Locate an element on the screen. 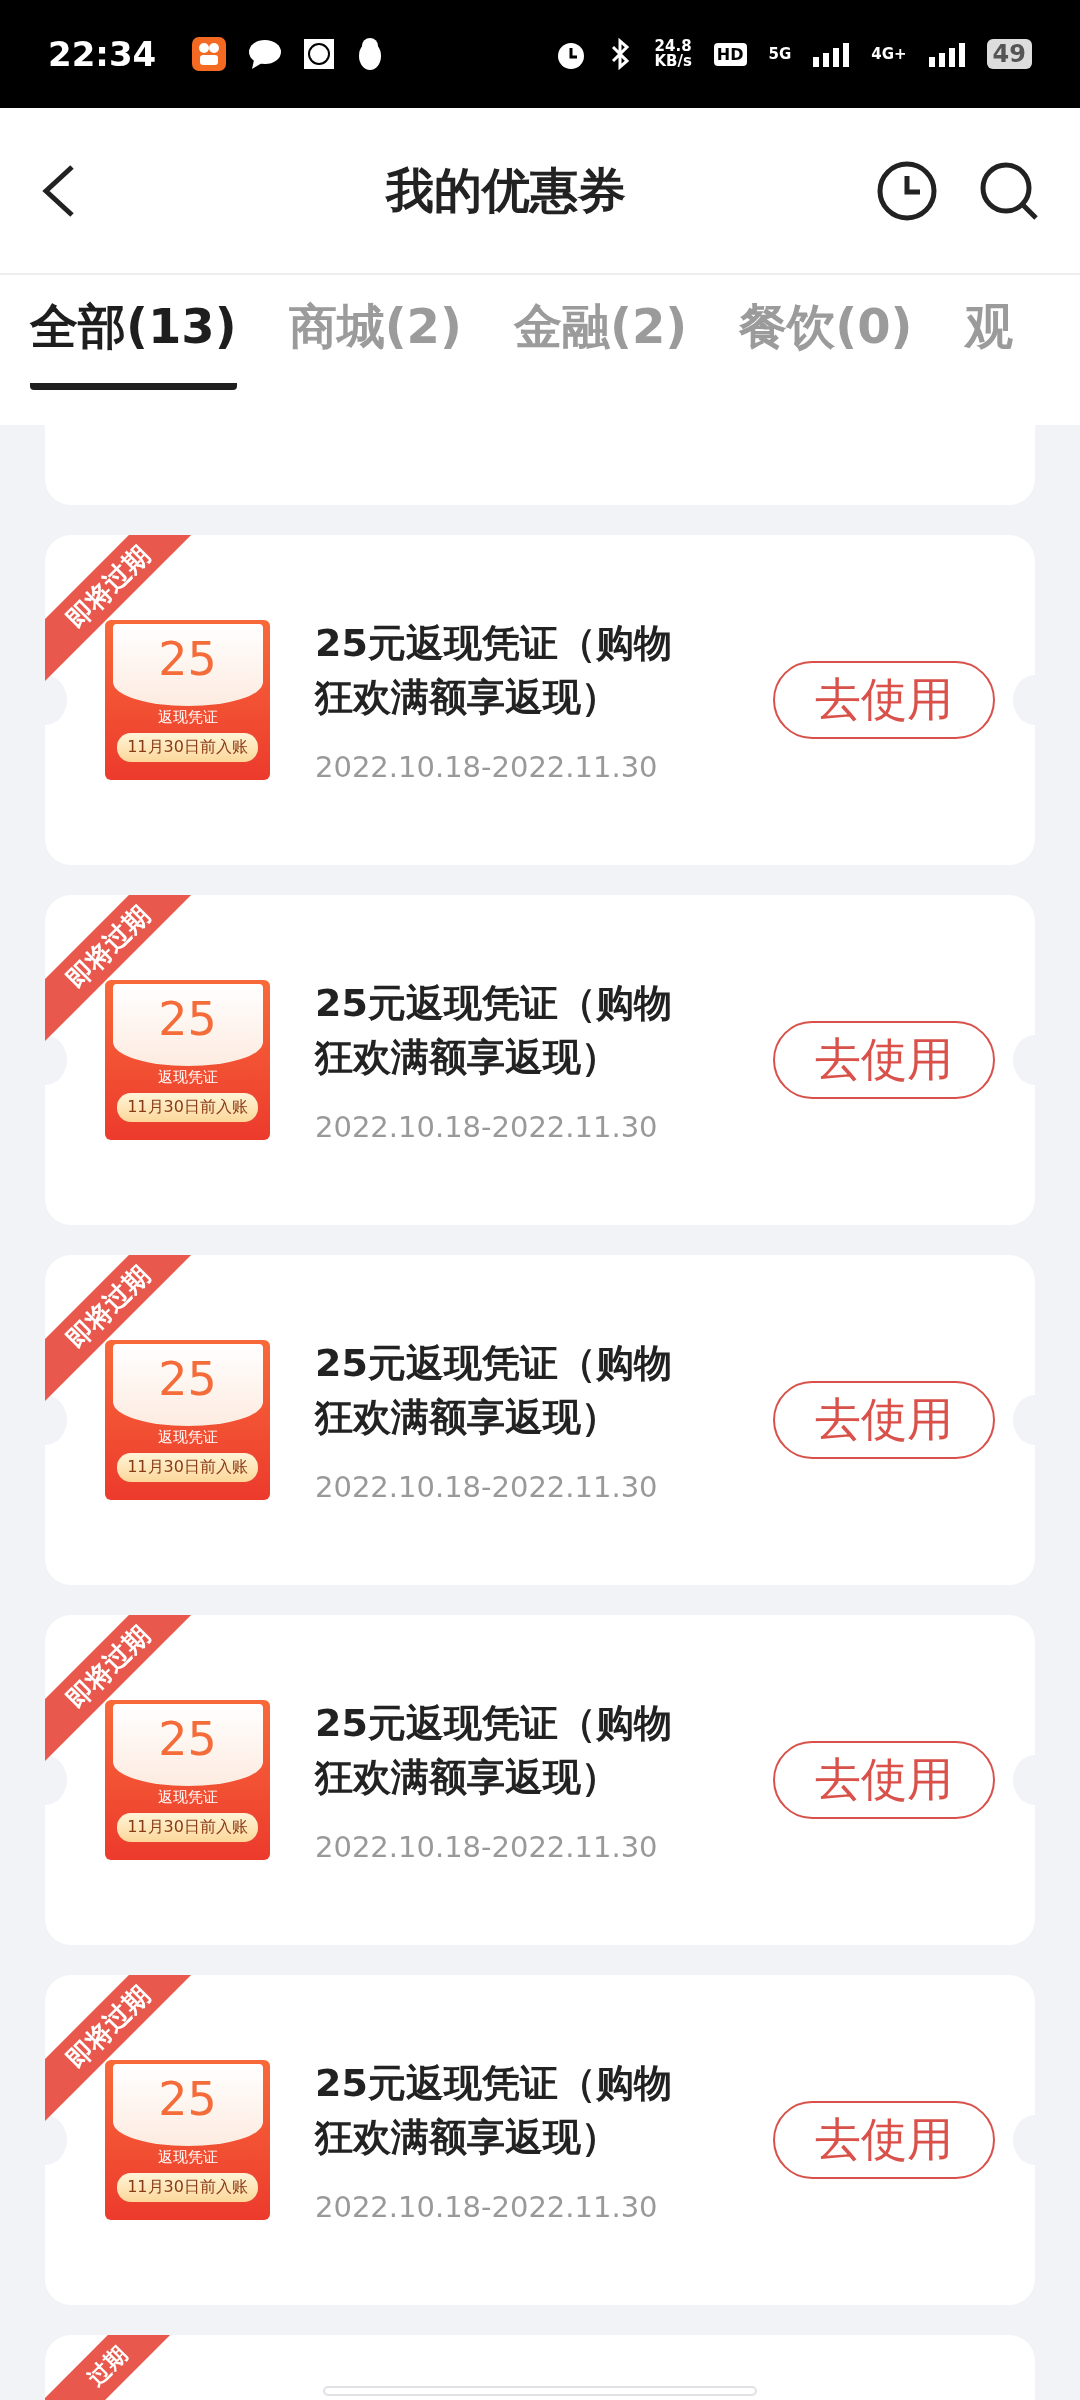 The width and height of the screenshot is (1080, 2400). chat-bubble-icon is located at coordinates (265, 54).